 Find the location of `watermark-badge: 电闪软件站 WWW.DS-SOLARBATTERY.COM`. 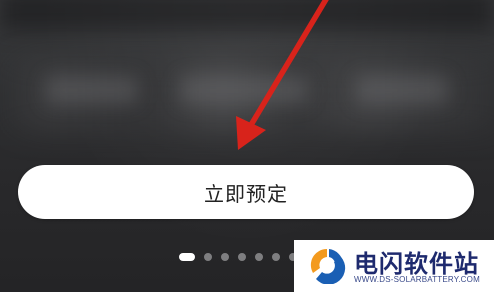

watermark-badge: 电闪软件站 WWW.DS-SOLARBATTERY.COM is located at coordinates (394, 266).